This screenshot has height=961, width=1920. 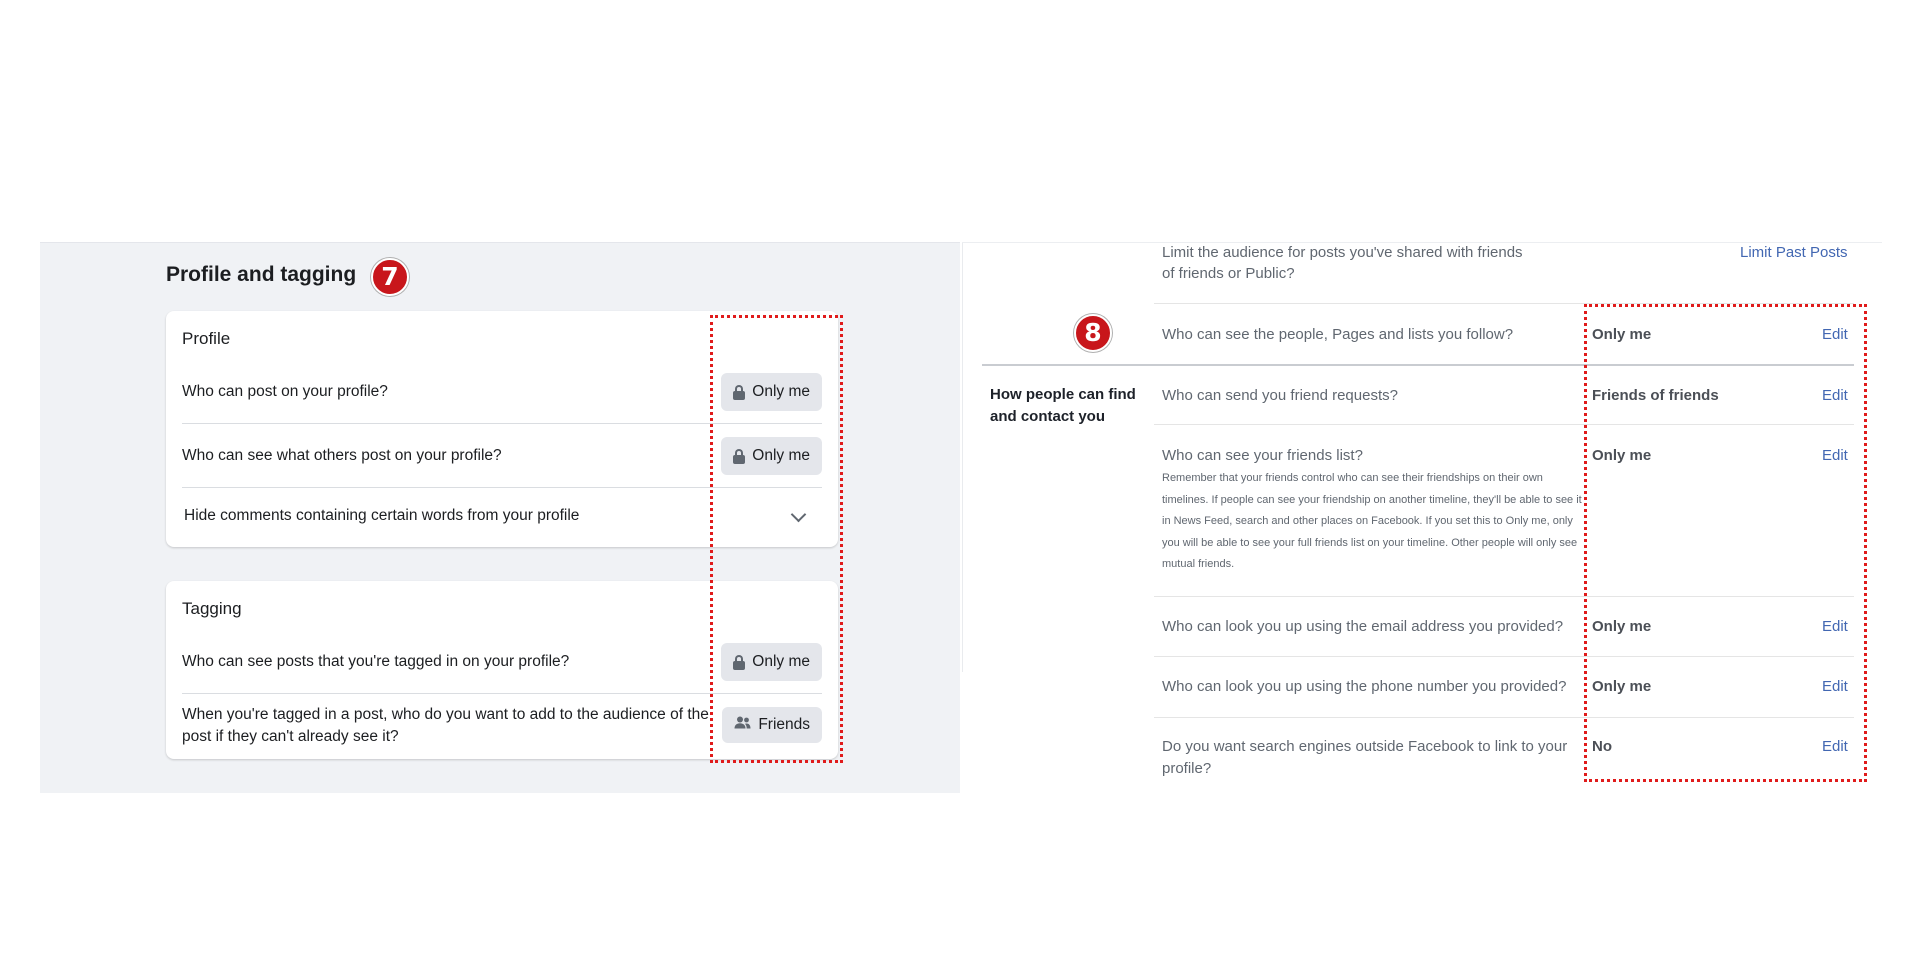 What do you see at coordinates (1280, 395) in the screenshot?
I see `setting-question: Who can send you friend requests?` at bounding box center [1280, 395].